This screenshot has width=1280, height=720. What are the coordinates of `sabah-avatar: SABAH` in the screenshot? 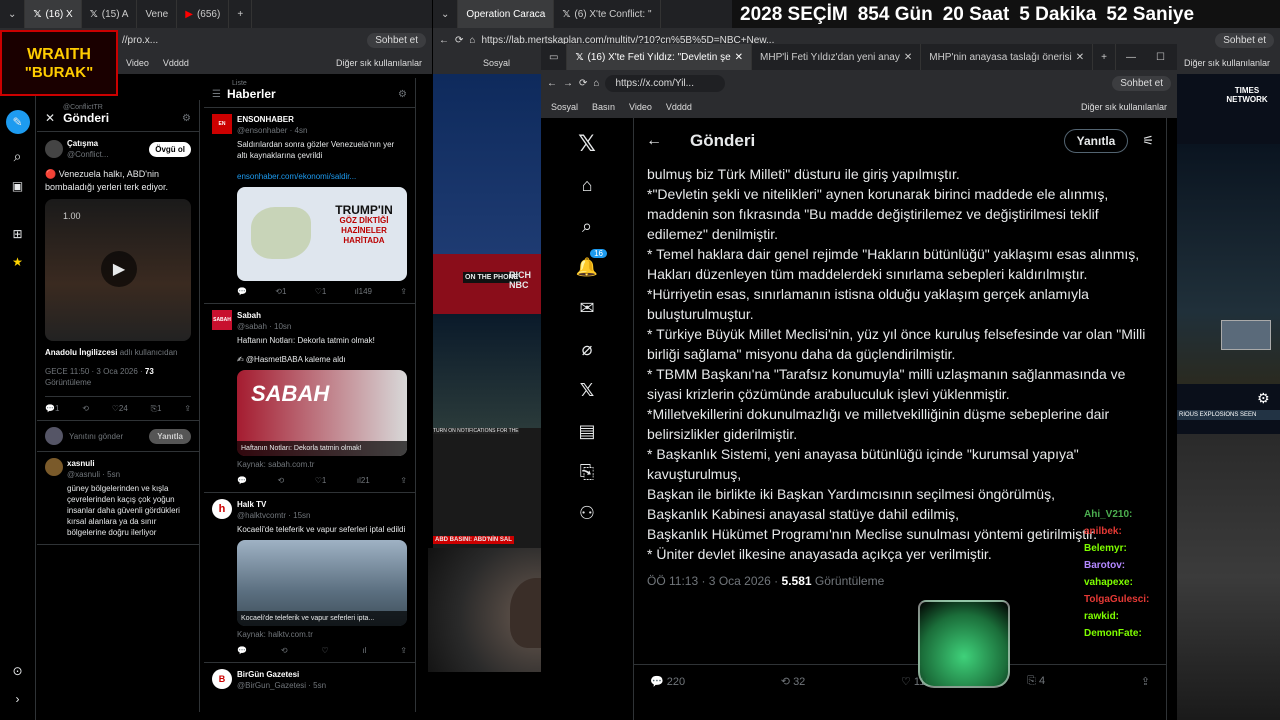 It's located at (222, 320).